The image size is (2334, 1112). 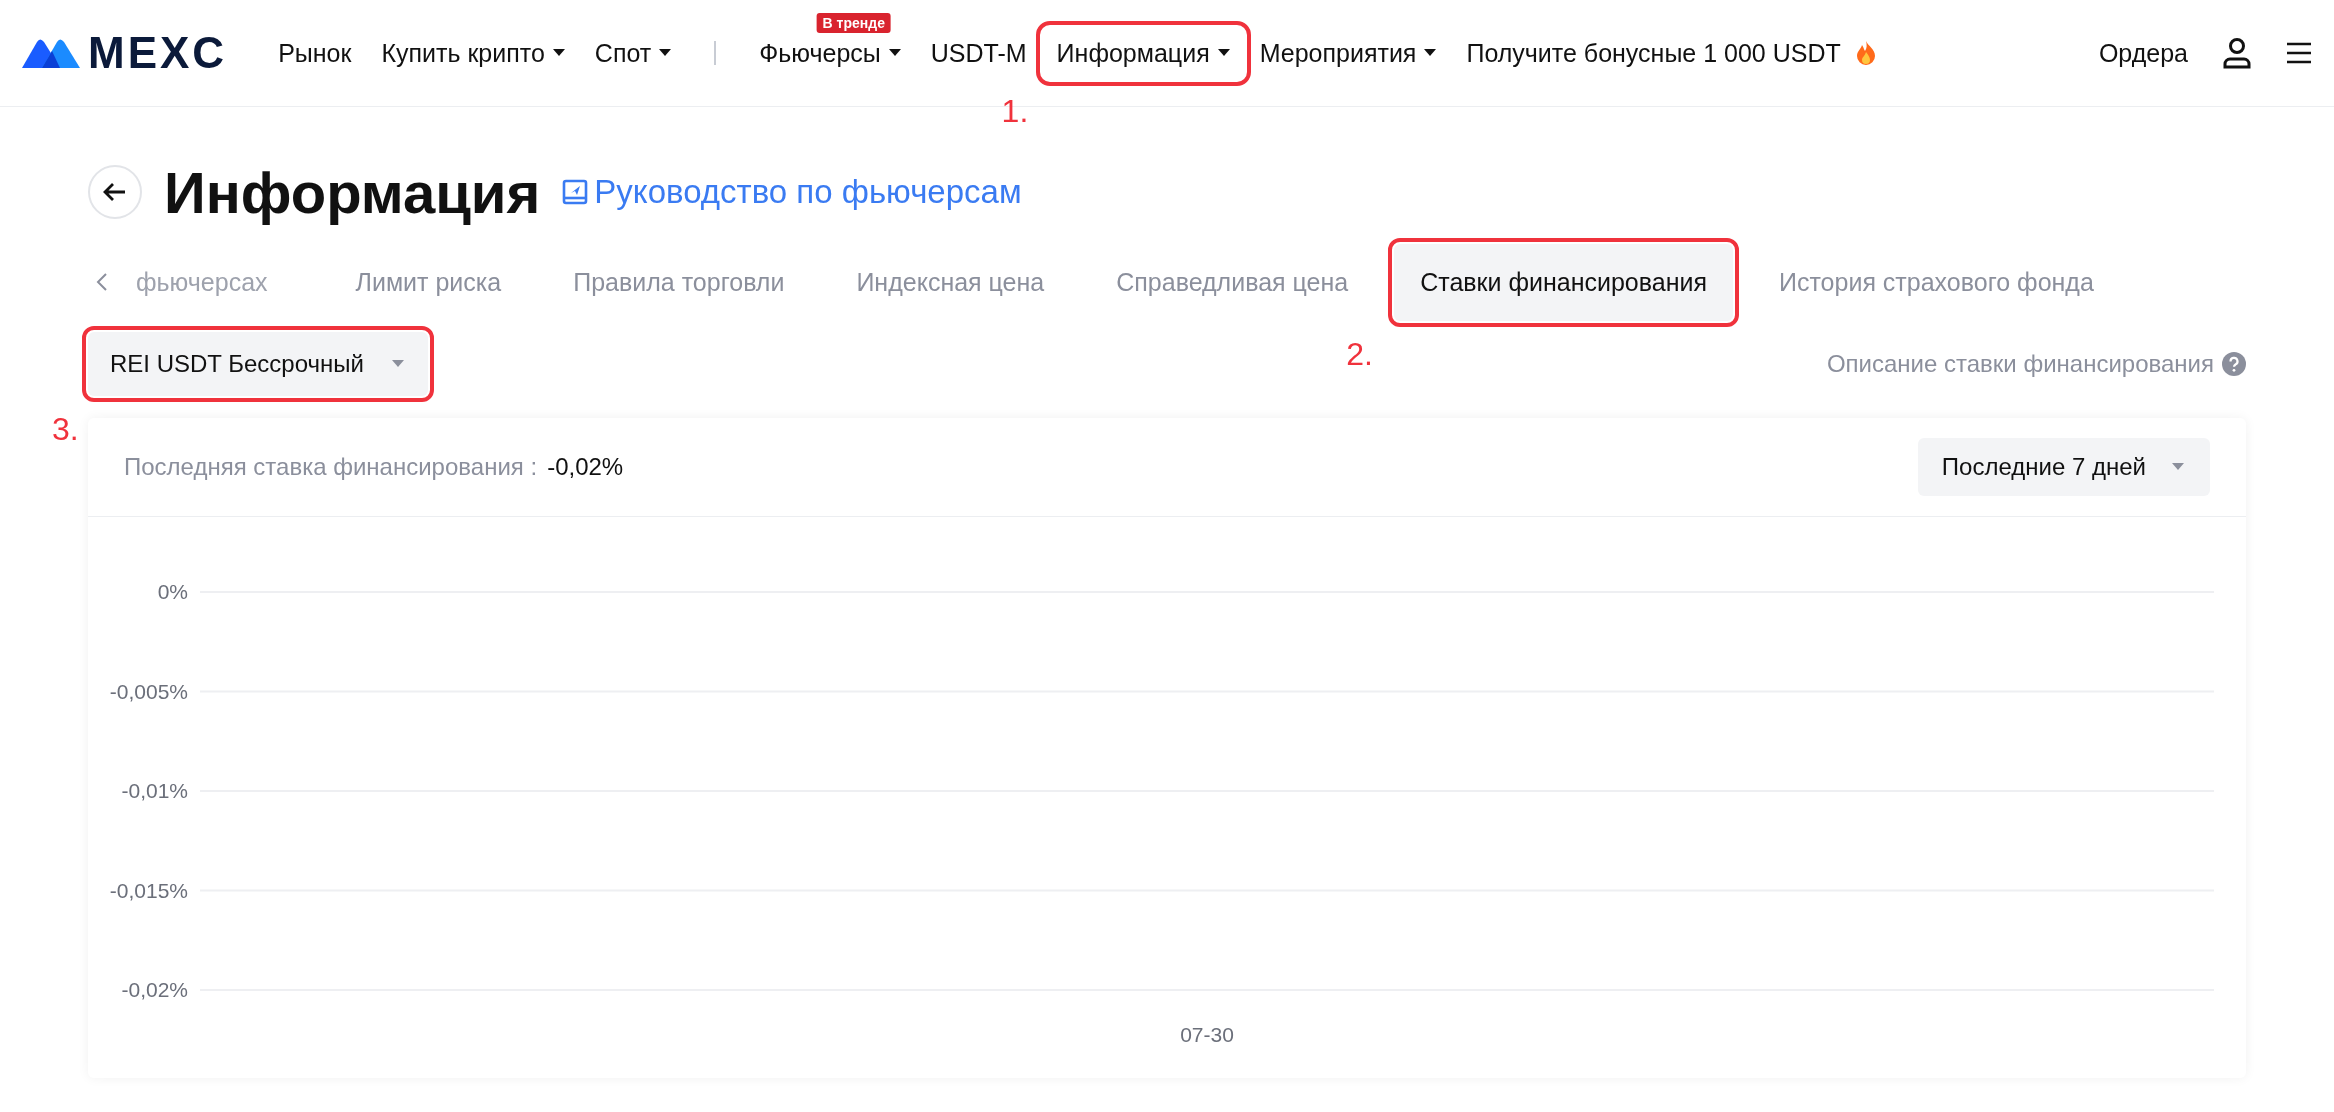 What do you see at coordinates (158, 53) in the screenshot?
I see `logo-text: MEXC` at bounding box center [158, 53].